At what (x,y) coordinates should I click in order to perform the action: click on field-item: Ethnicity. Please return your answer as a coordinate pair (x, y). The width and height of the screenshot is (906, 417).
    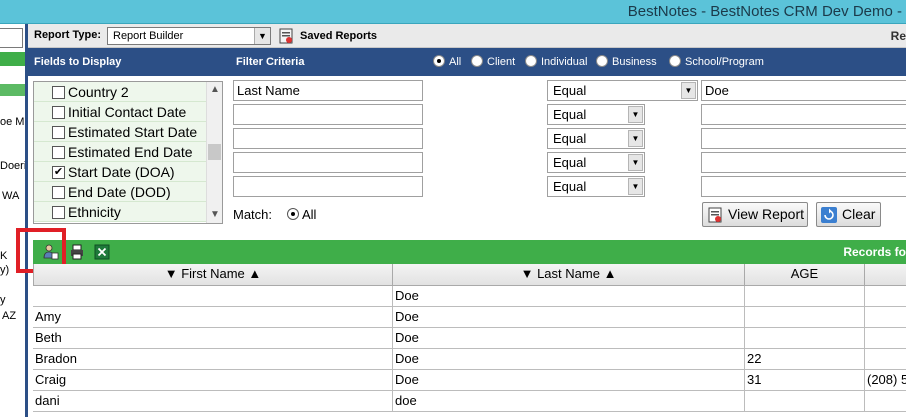
    Looking at the image, I should click on (120, 212).